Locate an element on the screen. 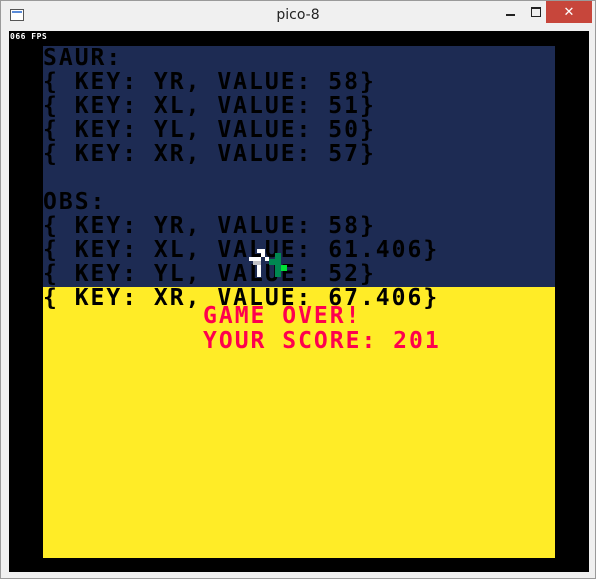  obstacle-sprite is located at coordinates (278, 265).